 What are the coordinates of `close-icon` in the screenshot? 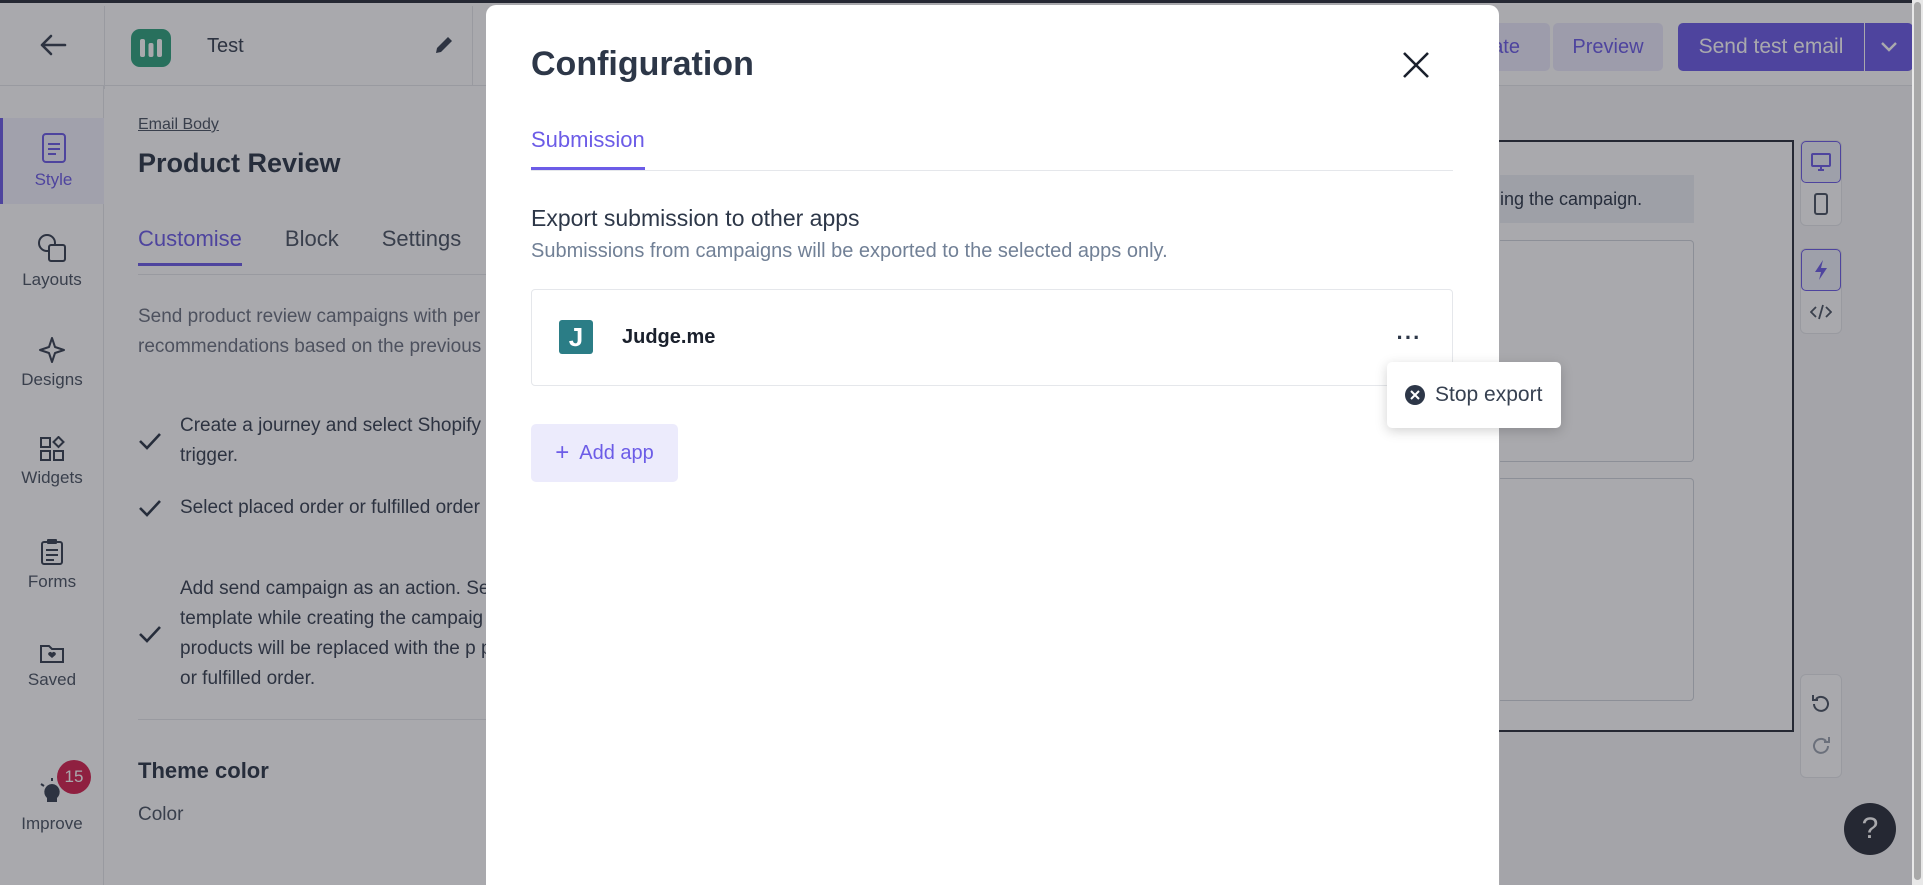 It's located at (1416, 65).